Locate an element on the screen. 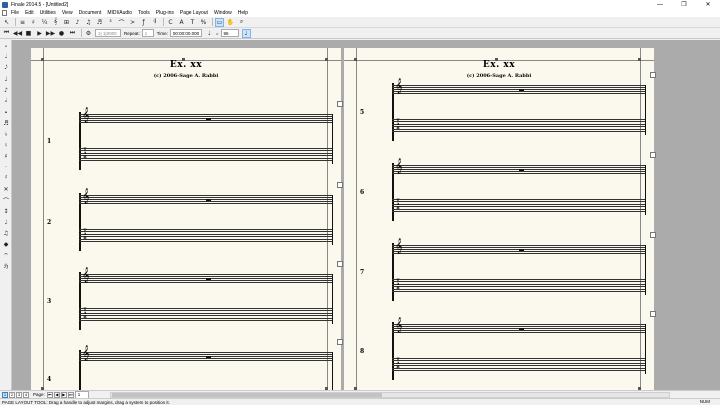 This screenshot has width=720, height=405. fast-forward-icon: ▶▶ is located at coordinates (50, 33).